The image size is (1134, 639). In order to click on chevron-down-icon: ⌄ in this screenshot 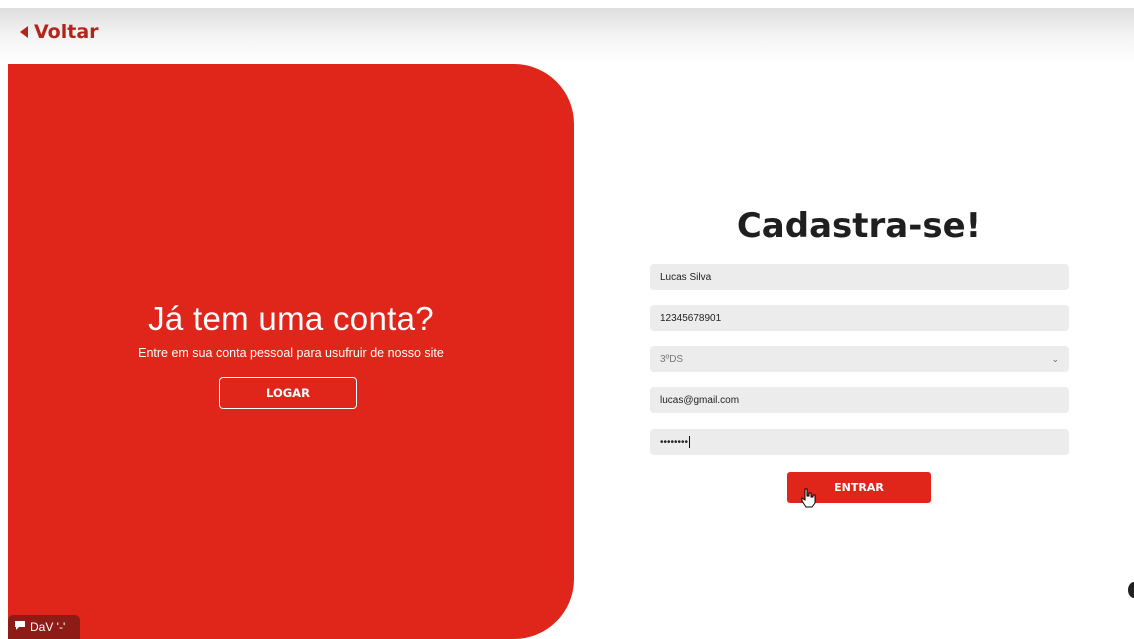, I will do `click(1055, 358)`.